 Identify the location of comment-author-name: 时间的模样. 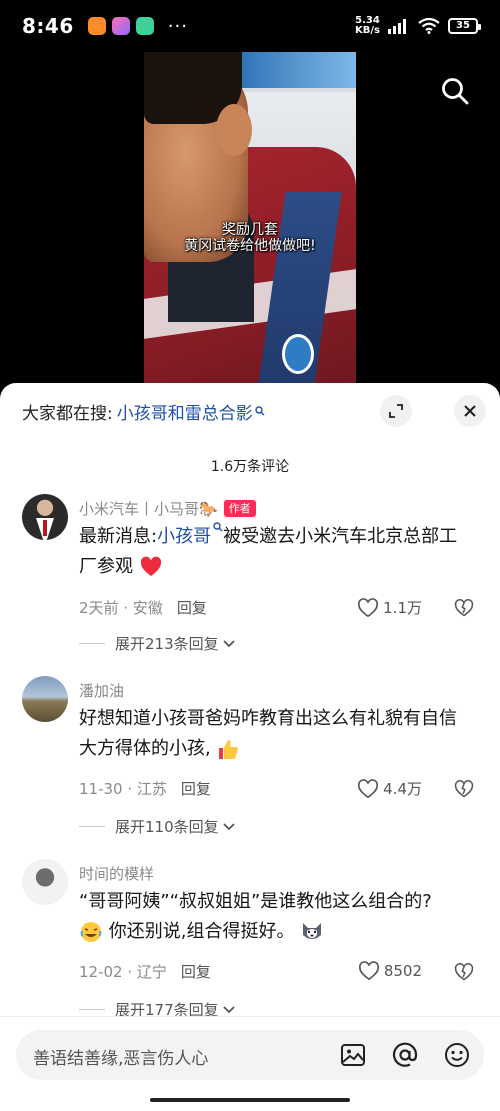
(116, 873).